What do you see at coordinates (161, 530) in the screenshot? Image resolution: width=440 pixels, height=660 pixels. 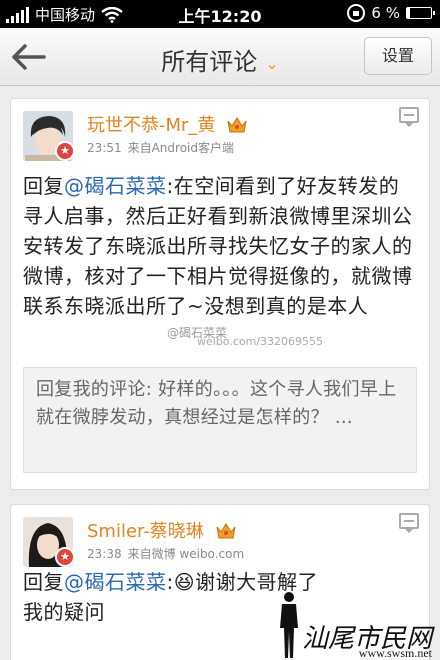 I see `comment-username: Smiler-蔡晓琳` at bounding box center [161, 530].